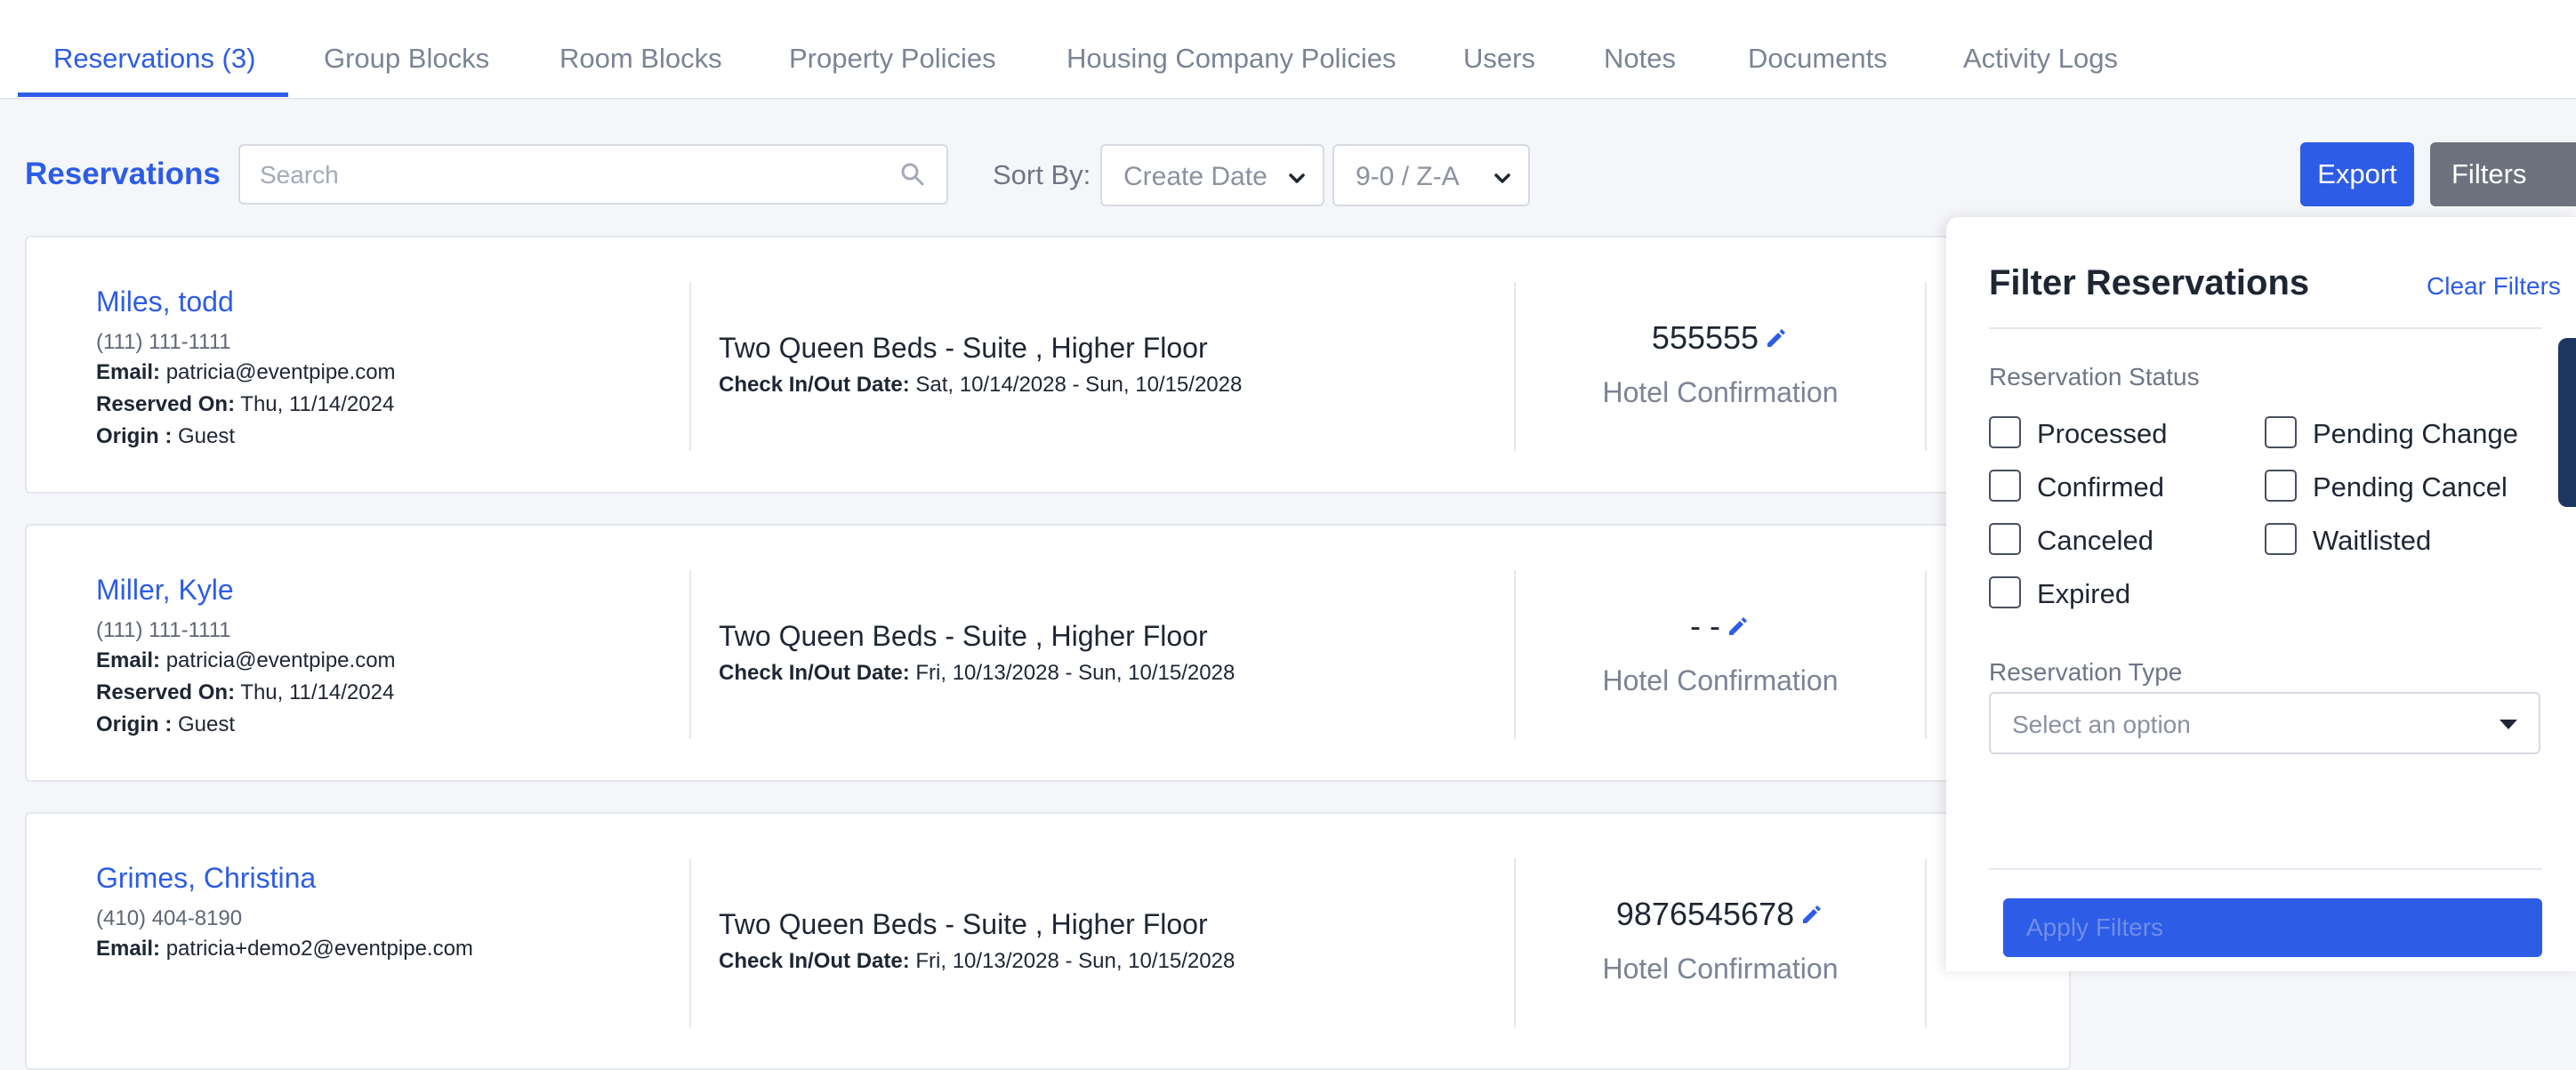 Image resolution: width=2576 pixels, height=1070 pixels. What do you see at coordinates (2094, 376) in the screenshot?
I see `reservation-status-label: Reservation Status` at bounding box center [2094, 376].